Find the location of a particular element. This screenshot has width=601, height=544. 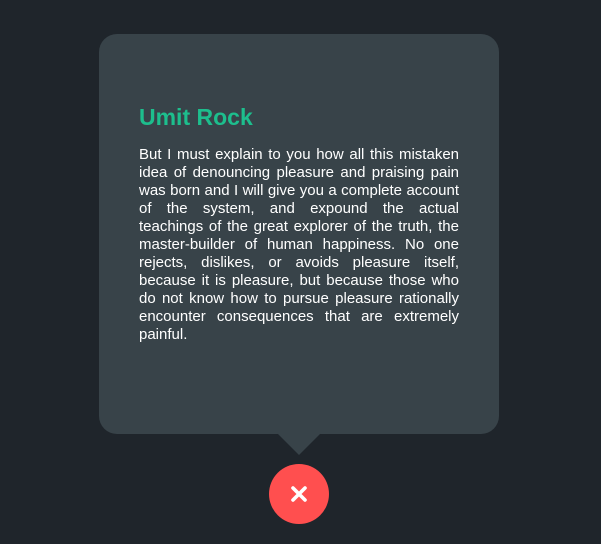

close-icon is located at coordinates (299, 494).